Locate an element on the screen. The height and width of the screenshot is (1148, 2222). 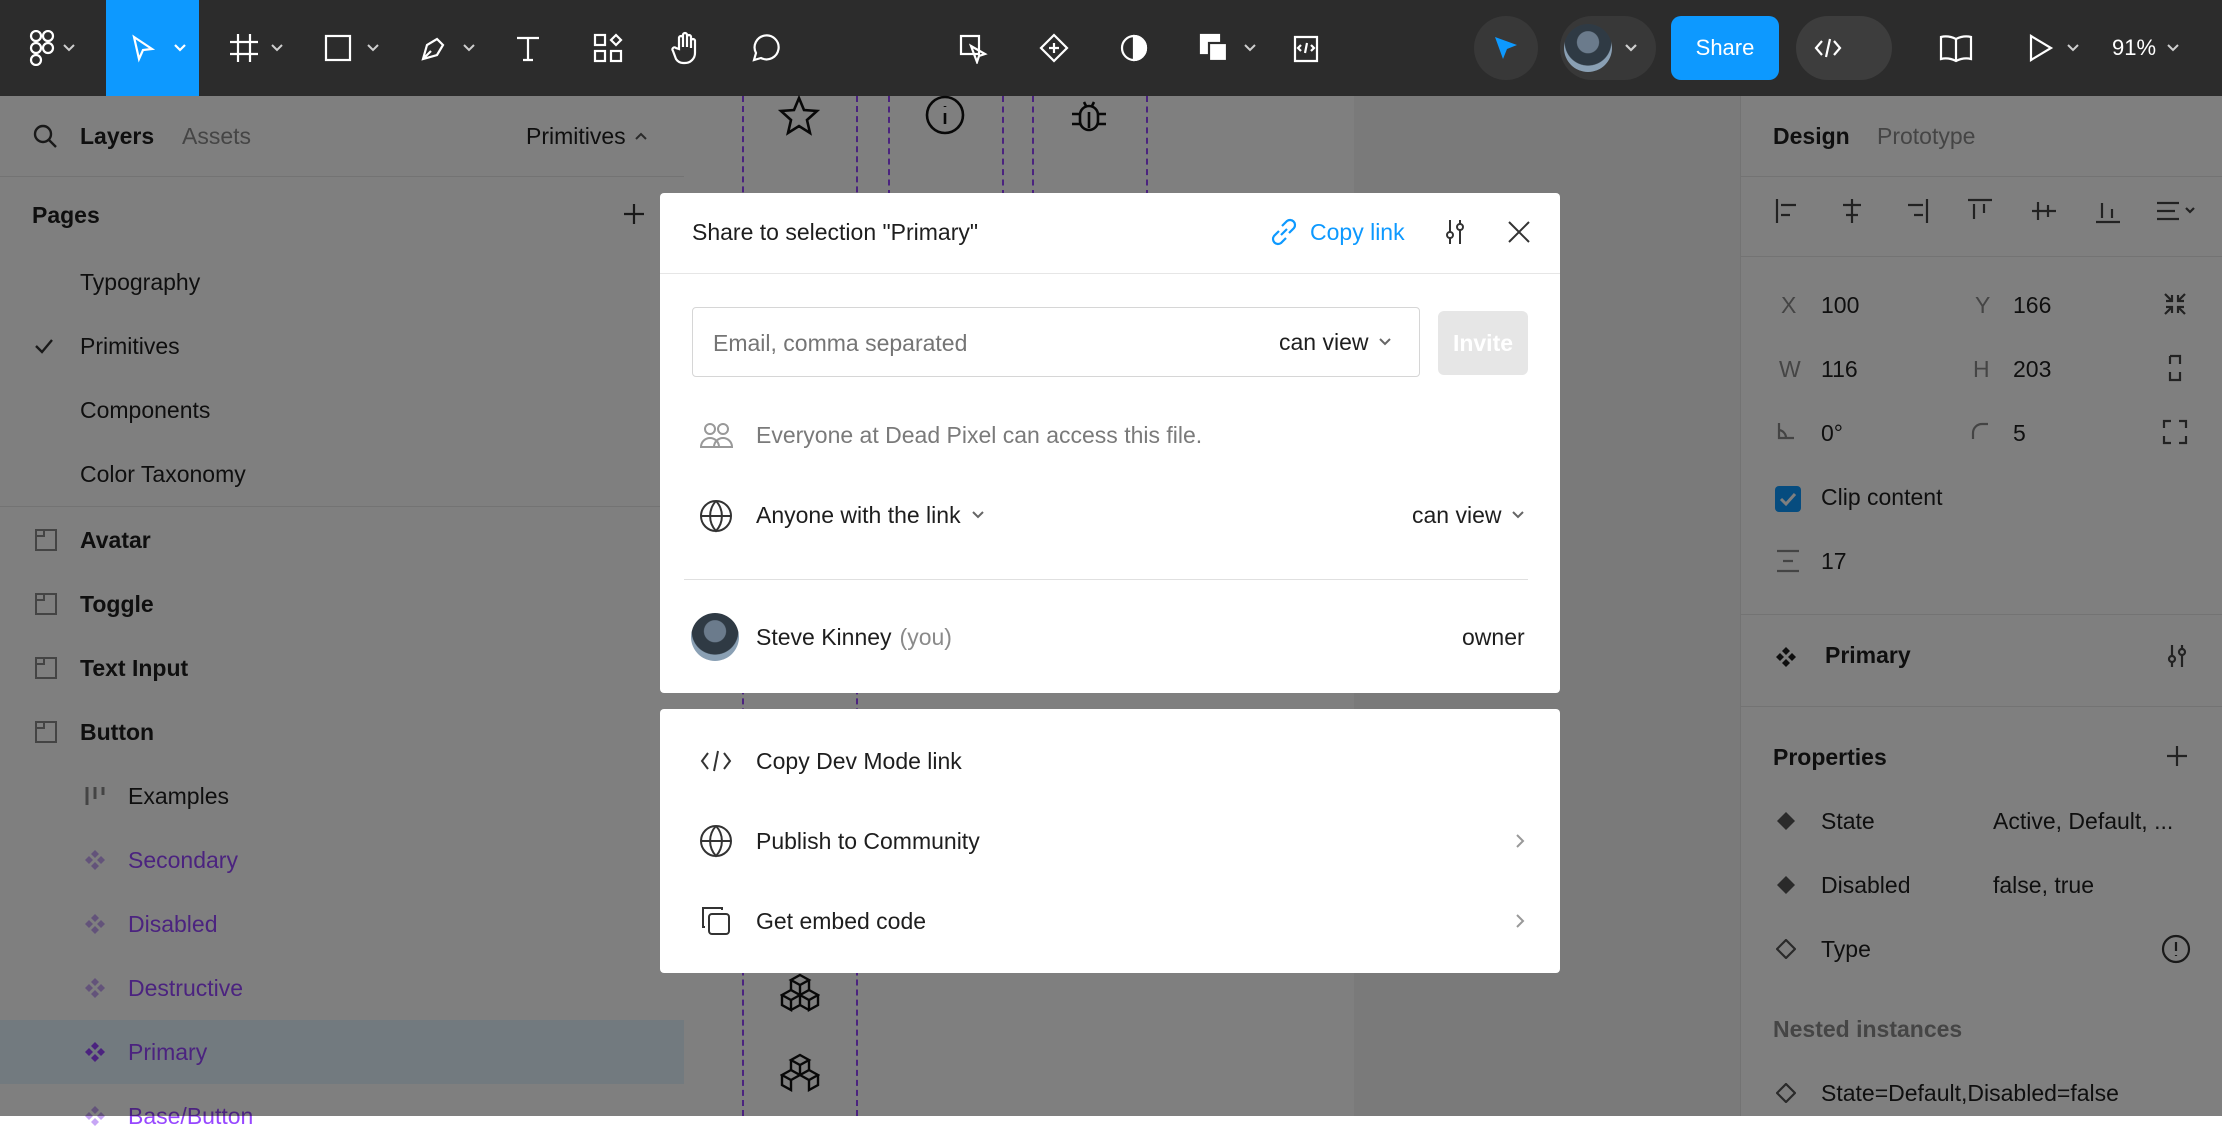
link-icon is located at coordinates (1284, 232).